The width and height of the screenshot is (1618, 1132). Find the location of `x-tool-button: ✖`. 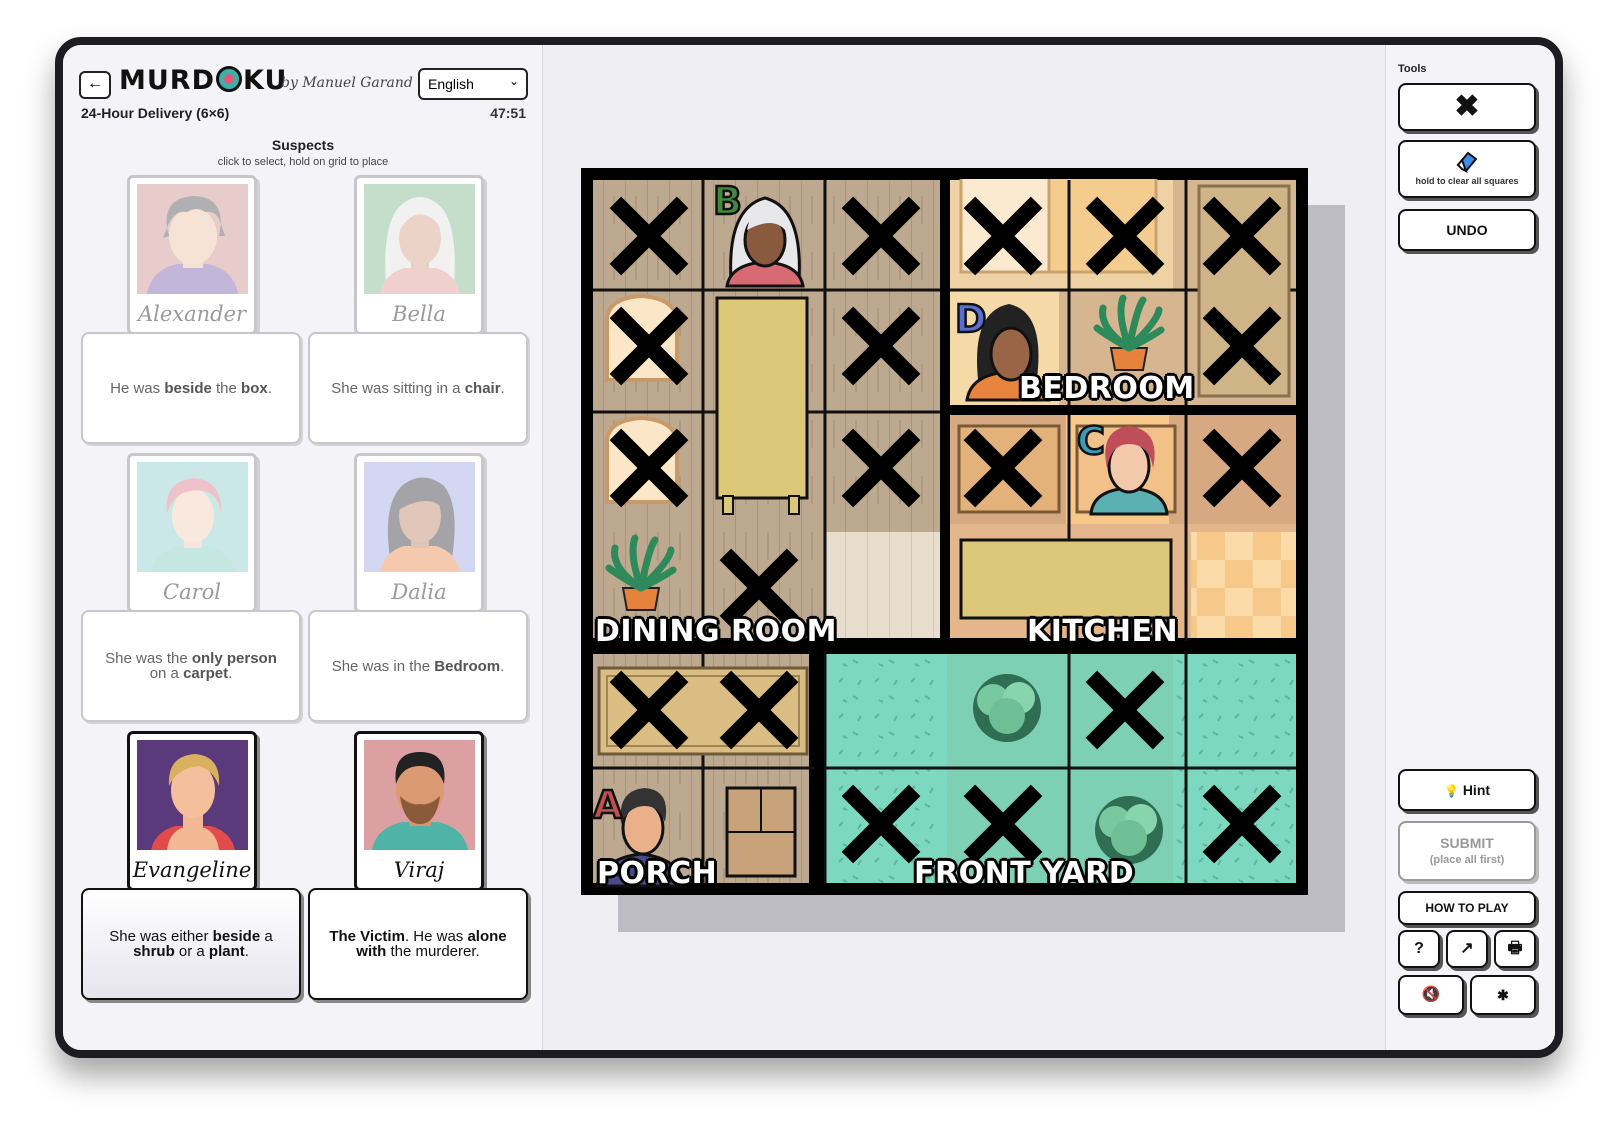

x-tool-button: ✖ is located at coordinates (1467, 107).